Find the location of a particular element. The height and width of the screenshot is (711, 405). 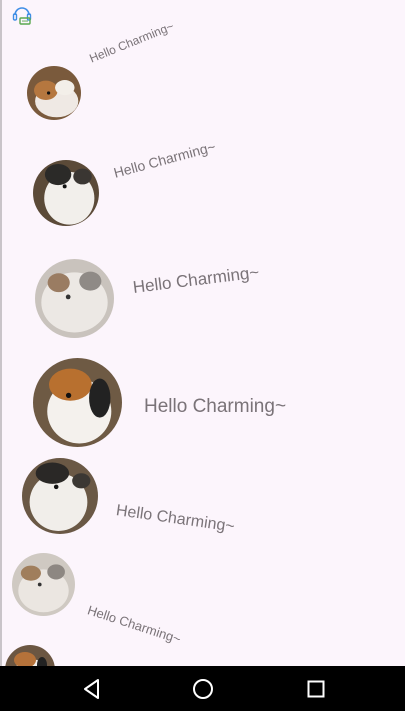

home-circle-icon is located at coordinates (203, 689).